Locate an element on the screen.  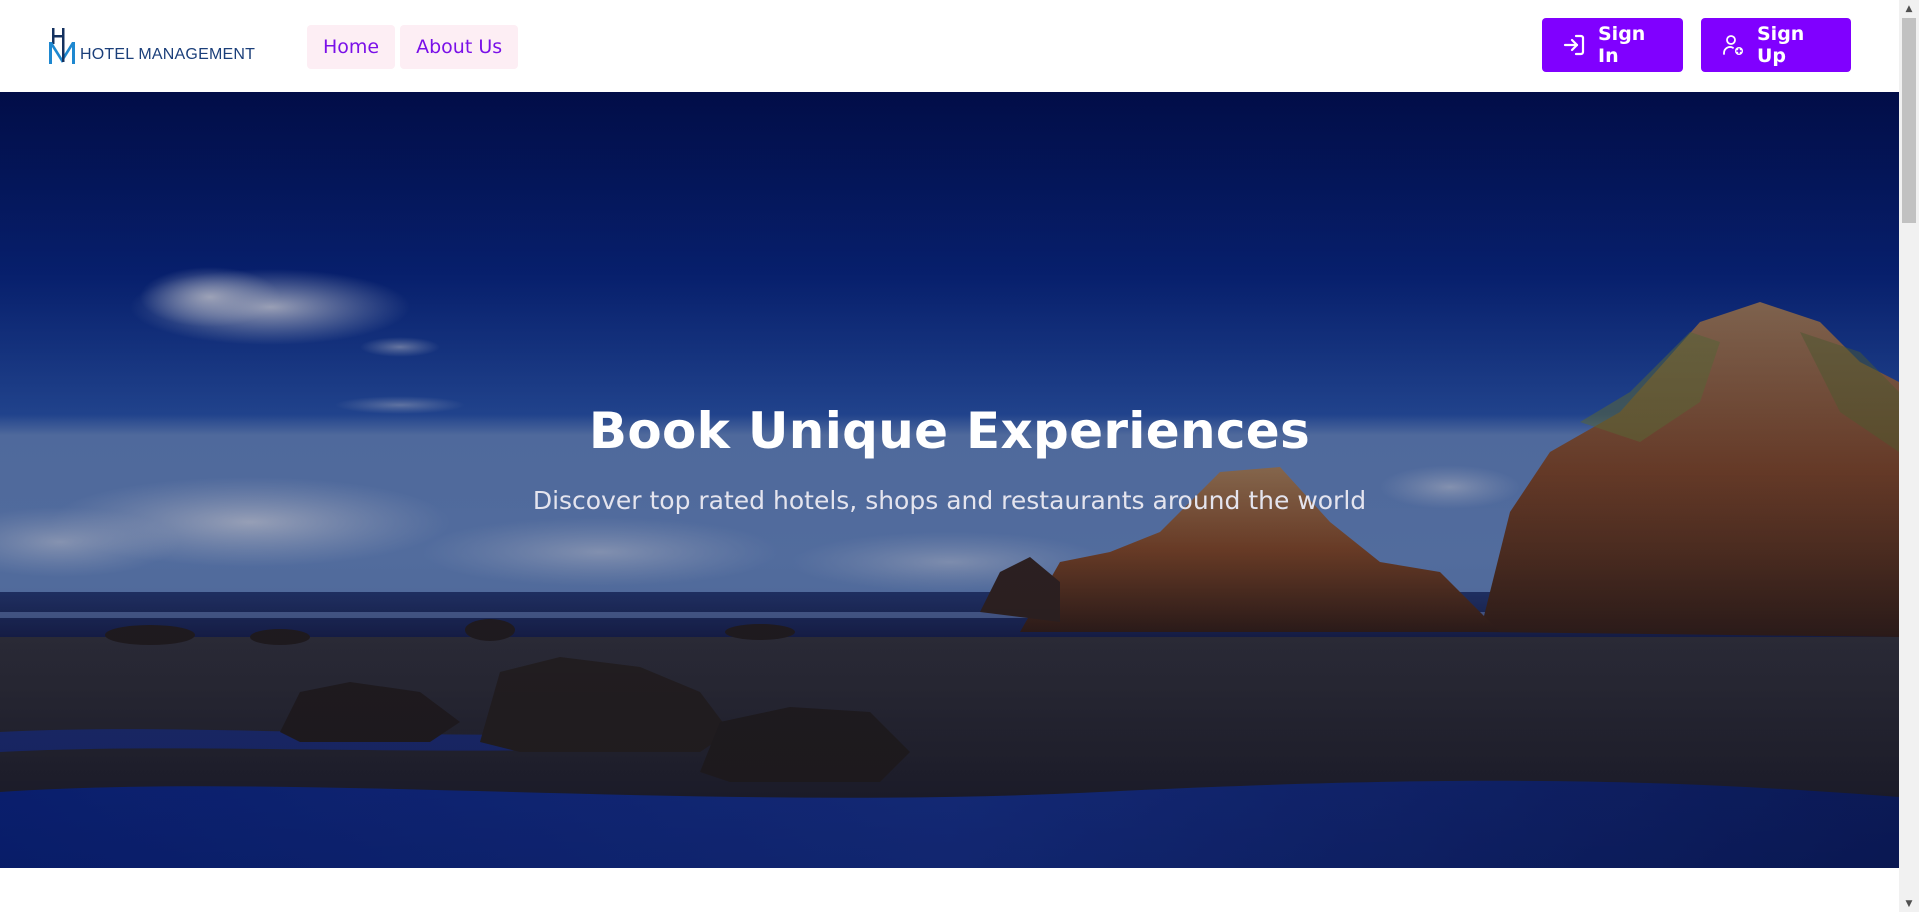
hm-logo-icon is located at coordinates (63, 46).